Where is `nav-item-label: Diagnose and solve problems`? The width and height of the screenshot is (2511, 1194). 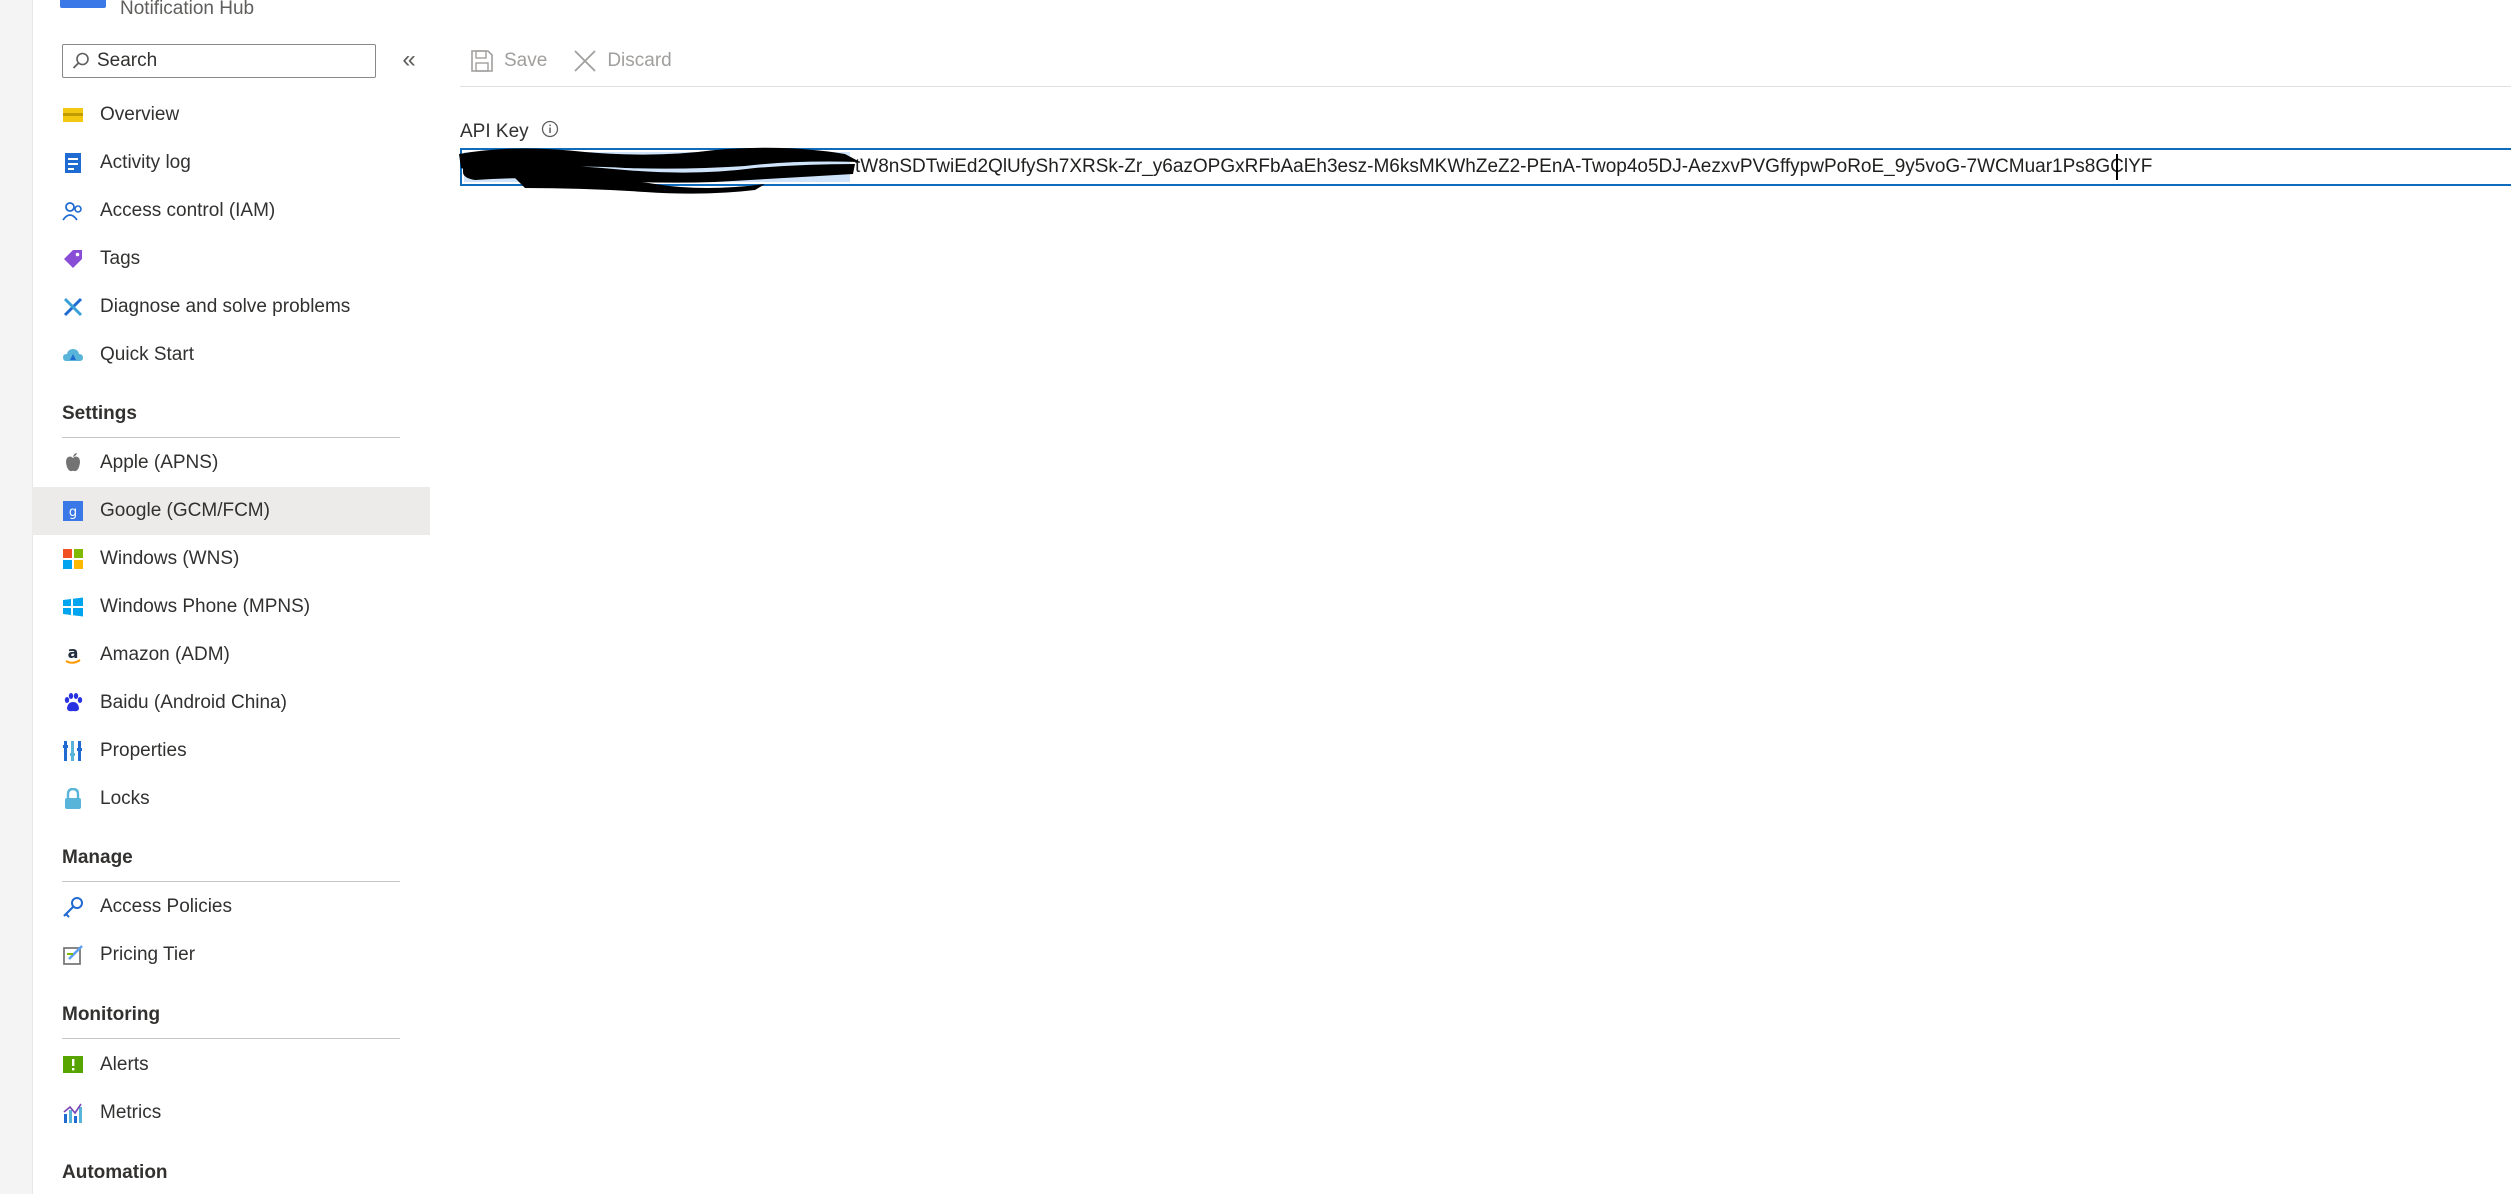
nav-item-label: Diagnose and solve problems is located at coordinates (225, 306).